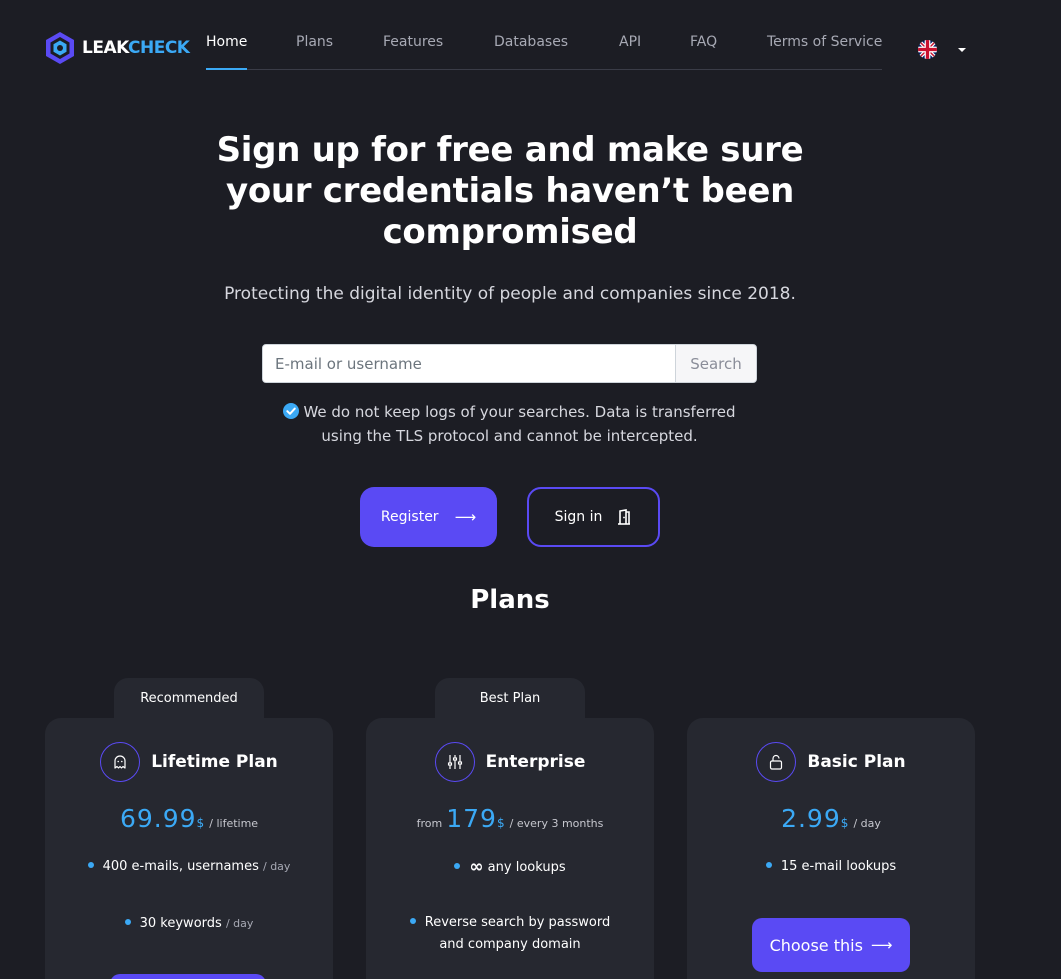 Image resolution: width=1061 pixels, height=979 pixels. Describe the element at coordinates (715, 363) in the screenshot. I see `search-button: Search` at that location.